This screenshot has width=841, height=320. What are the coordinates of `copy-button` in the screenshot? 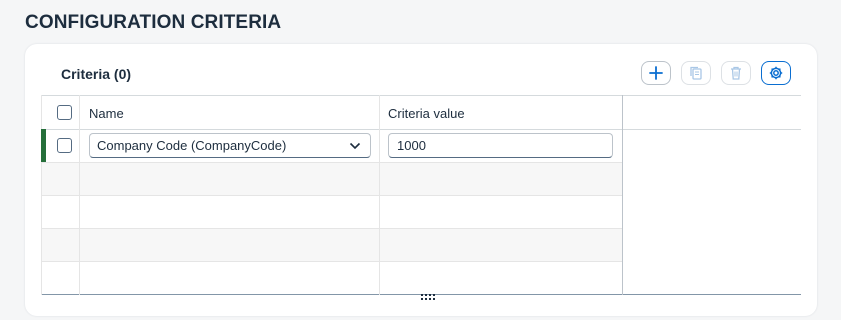 It's located at (696, 73).